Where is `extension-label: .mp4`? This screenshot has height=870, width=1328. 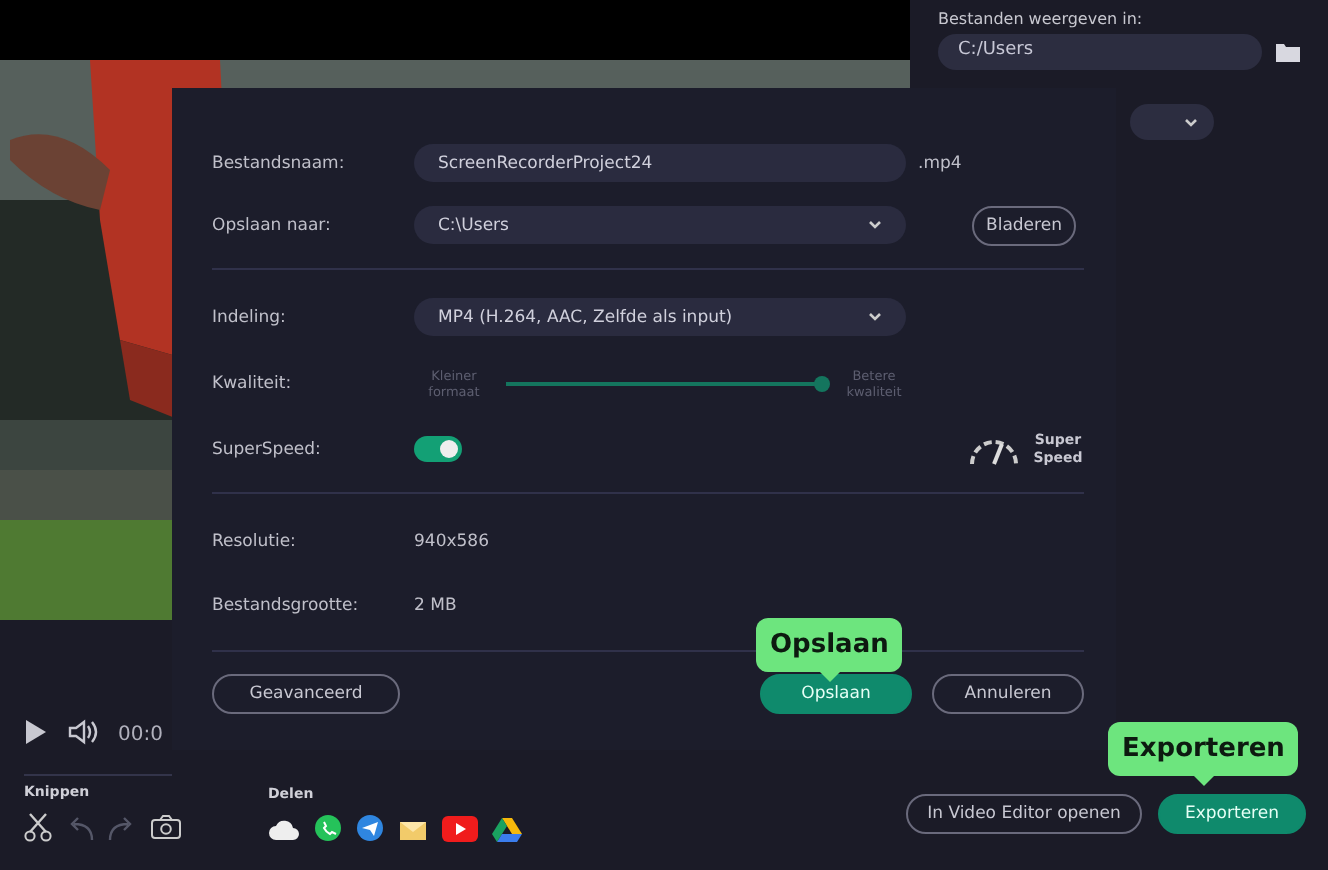 extension-label: .mp4 is located at coordinates (940, 163).